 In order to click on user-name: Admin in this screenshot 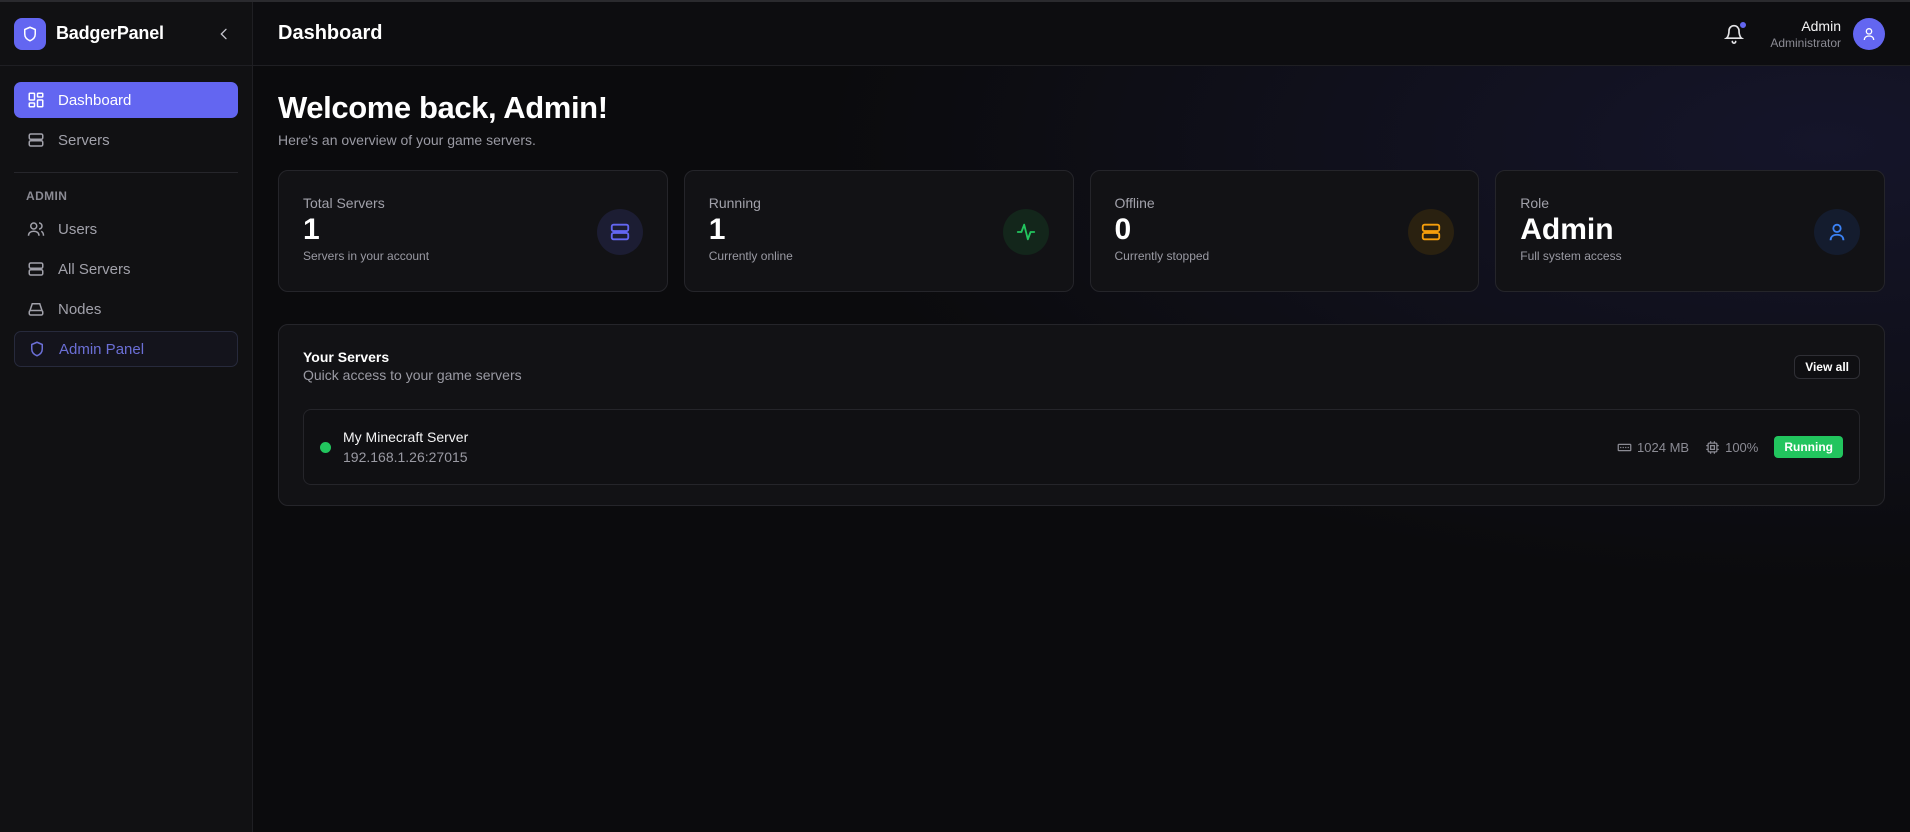, I will do `click(1821, 25)`.